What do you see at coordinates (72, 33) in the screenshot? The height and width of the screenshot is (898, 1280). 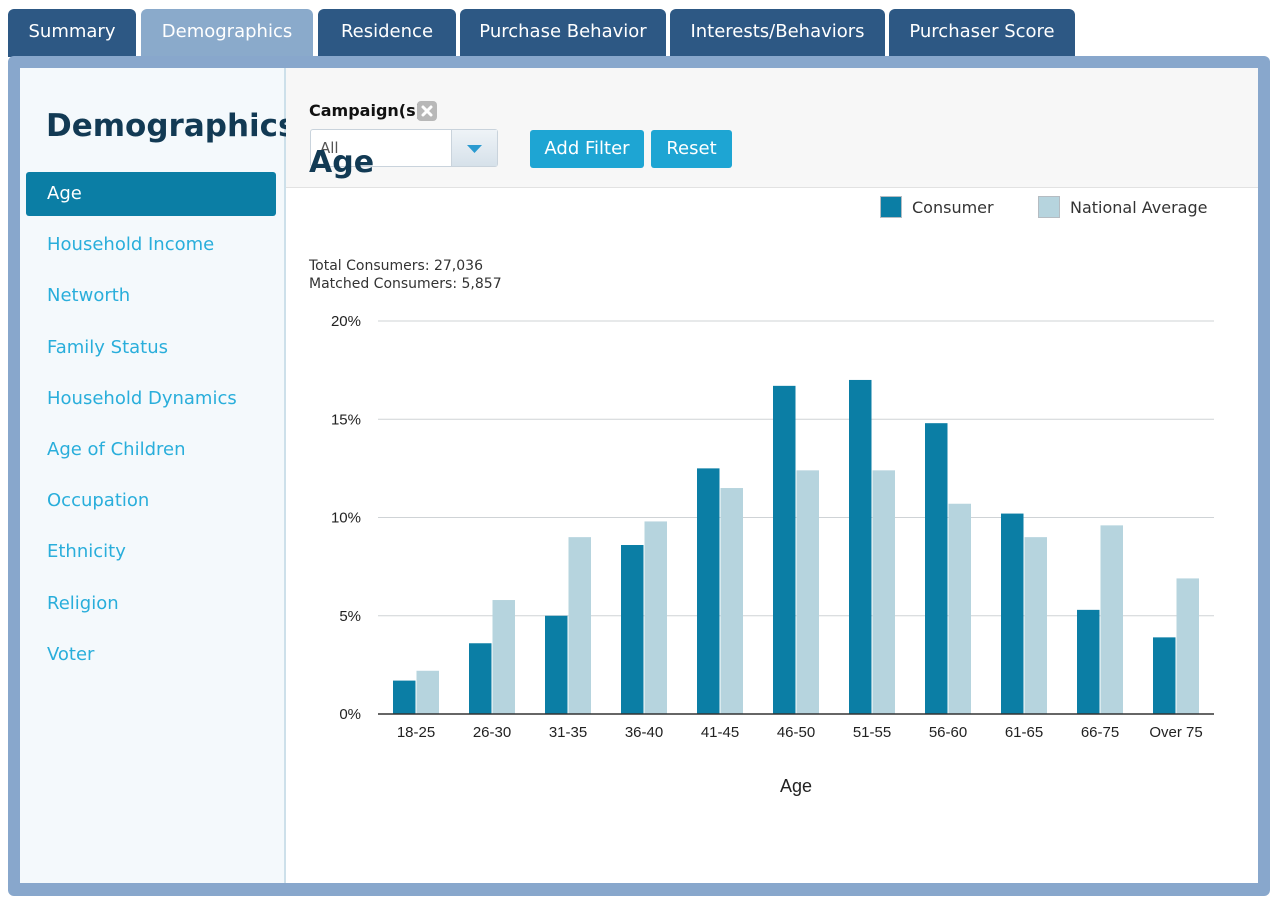 I see `tab-summary: Summary` at bounding box center [72, 33].